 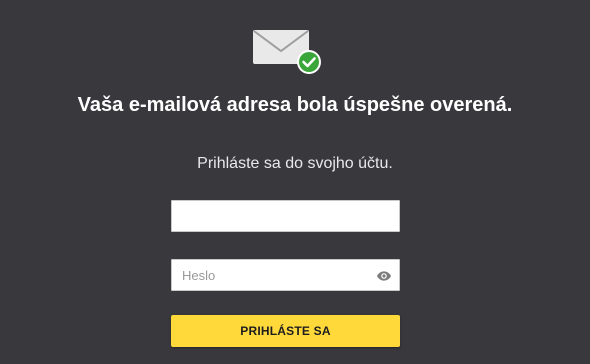 I want to click on email-field, so click(x=285, y=216).